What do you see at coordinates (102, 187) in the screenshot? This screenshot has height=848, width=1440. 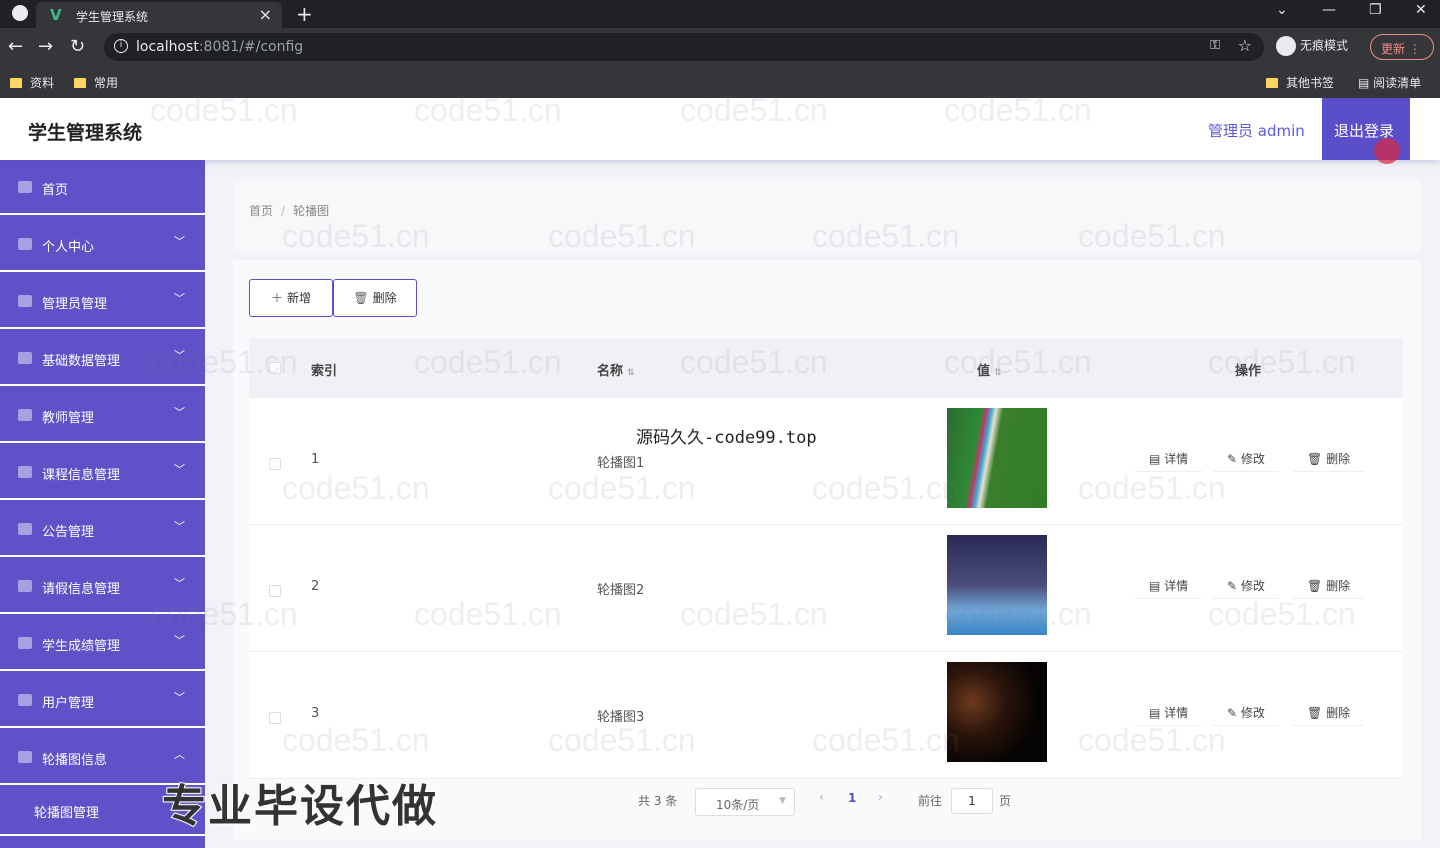 I see `sidebar-item-home: 首页` at bounding box center [102, 187].